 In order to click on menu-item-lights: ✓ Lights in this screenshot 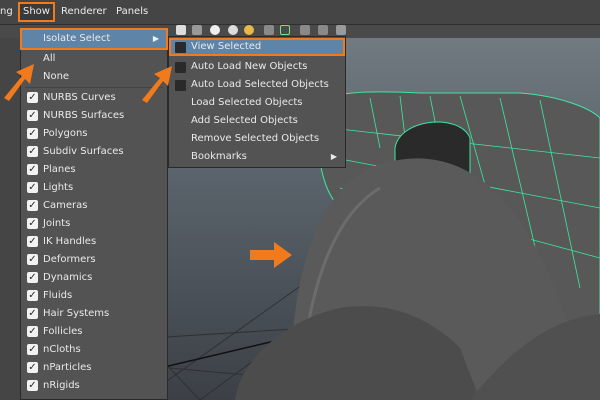, I will do `click(94, 188)`.